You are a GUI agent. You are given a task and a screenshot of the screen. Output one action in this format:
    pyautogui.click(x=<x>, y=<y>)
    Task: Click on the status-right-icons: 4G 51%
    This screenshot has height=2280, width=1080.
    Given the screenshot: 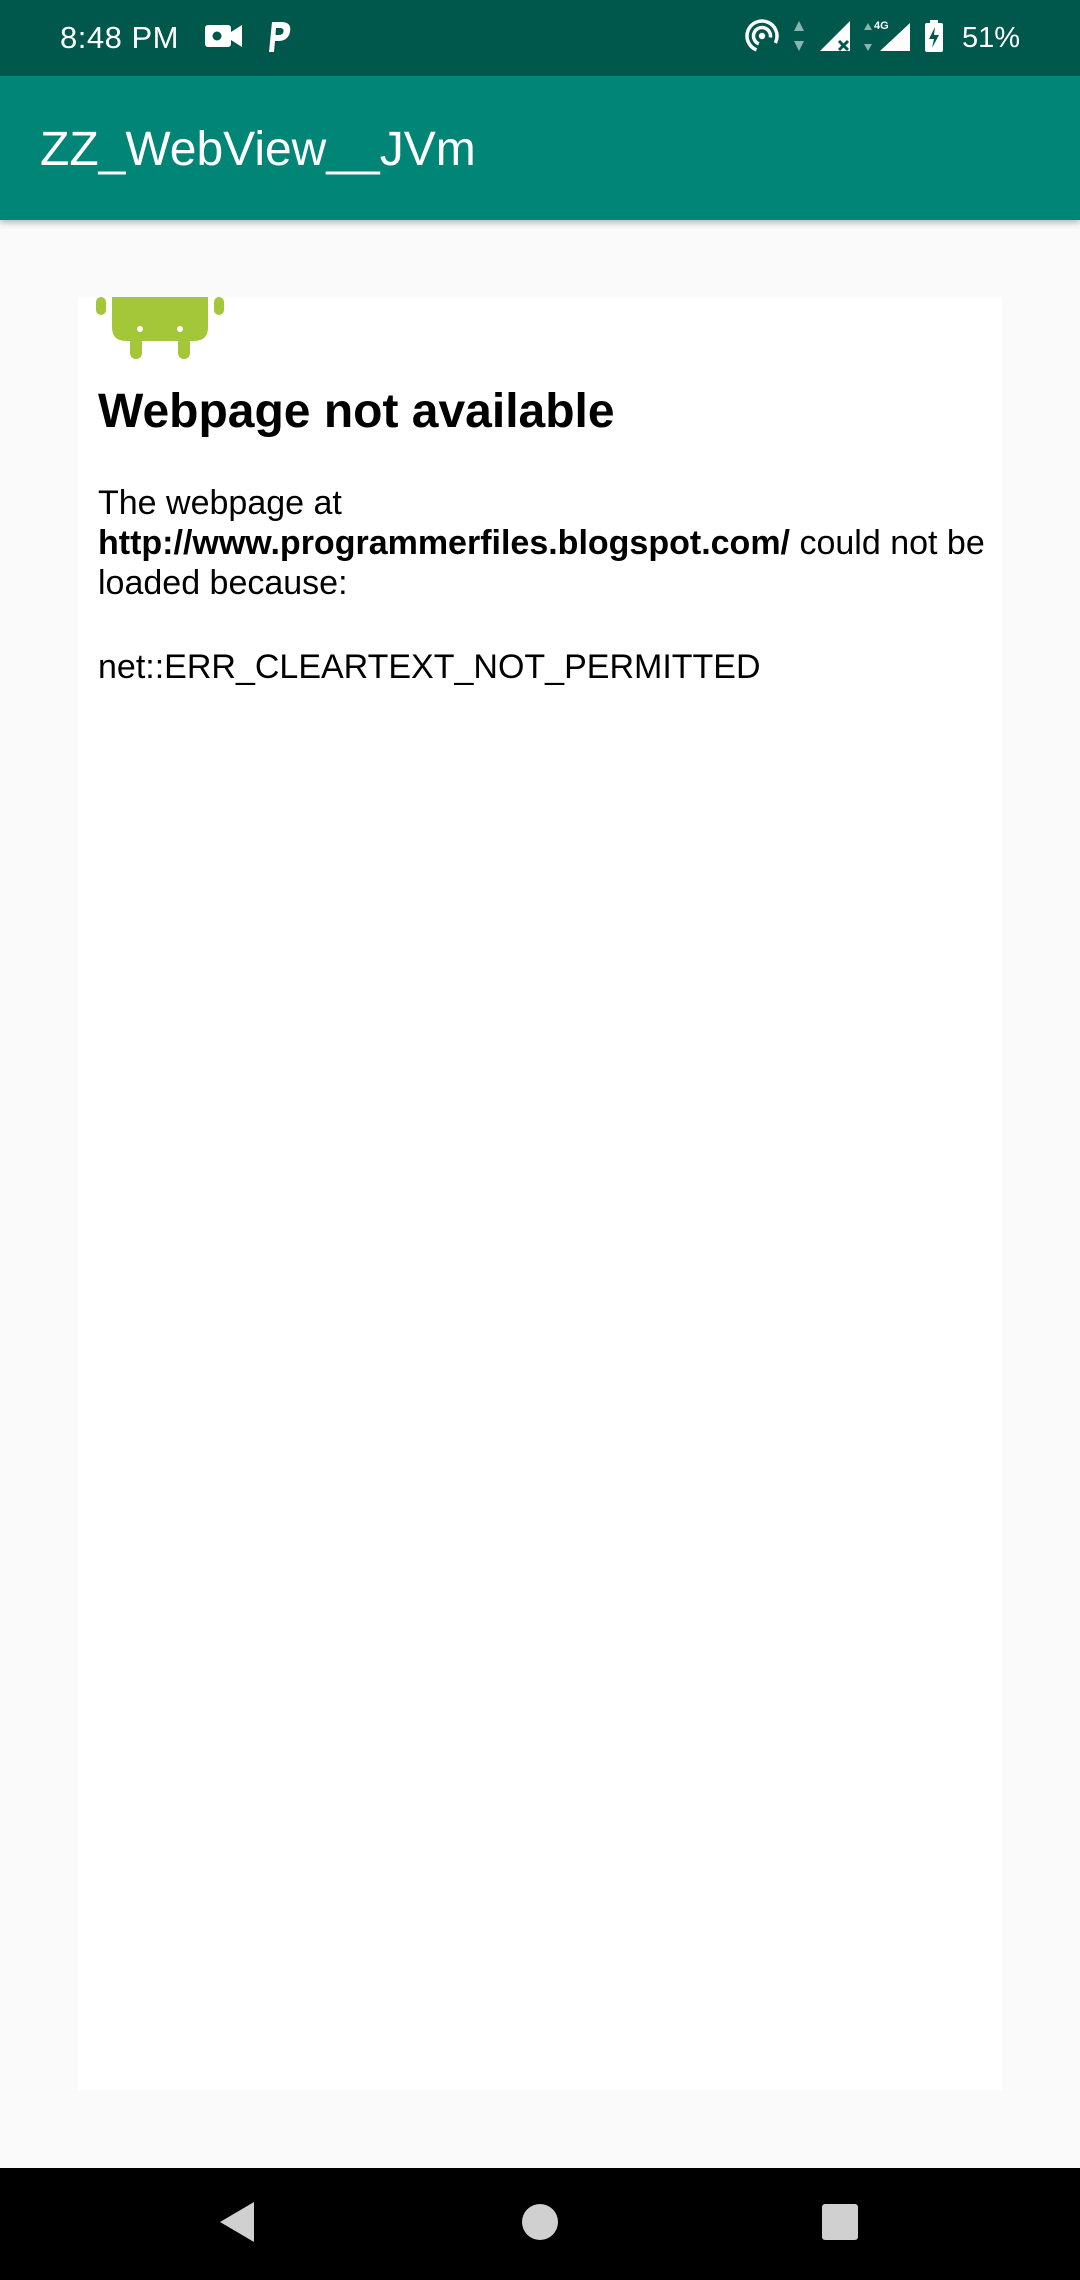 What is the action you would take?
    pyautogui.click(x=882, y=38)
    